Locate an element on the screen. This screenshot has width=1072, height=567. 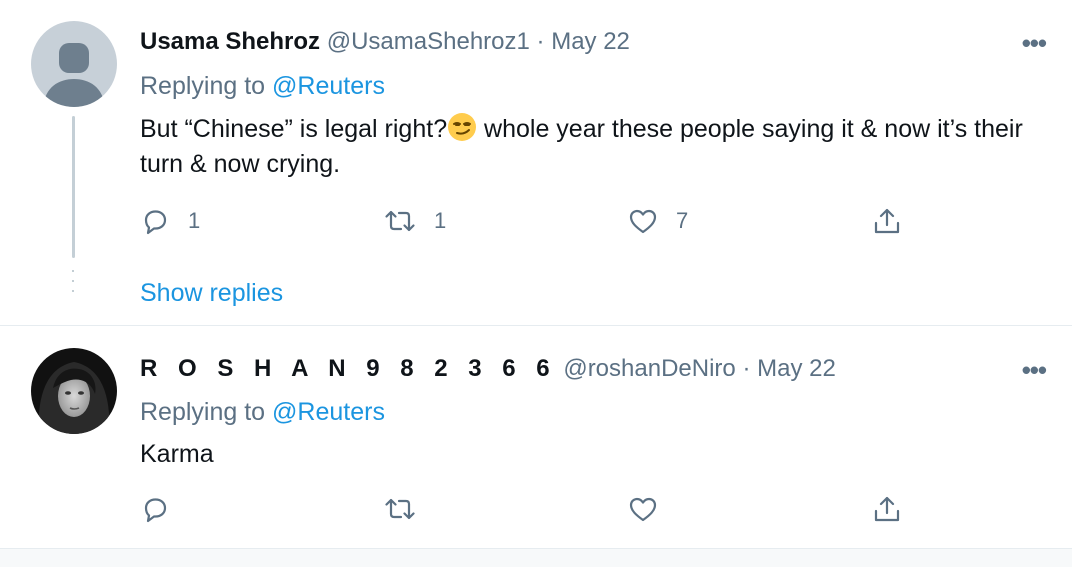
reply-button: 1 is located at coordinates (170, 221).